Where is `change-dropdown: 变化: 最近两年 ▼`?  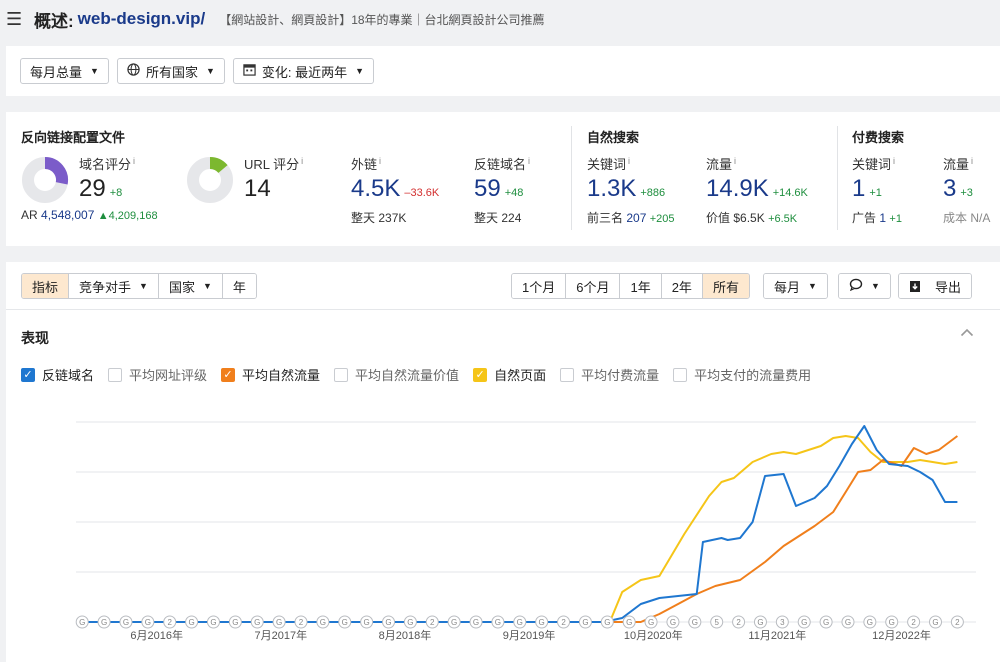
change-dropdown: 变化: 最近两年 ▼ is located at coordinates (303, 71).